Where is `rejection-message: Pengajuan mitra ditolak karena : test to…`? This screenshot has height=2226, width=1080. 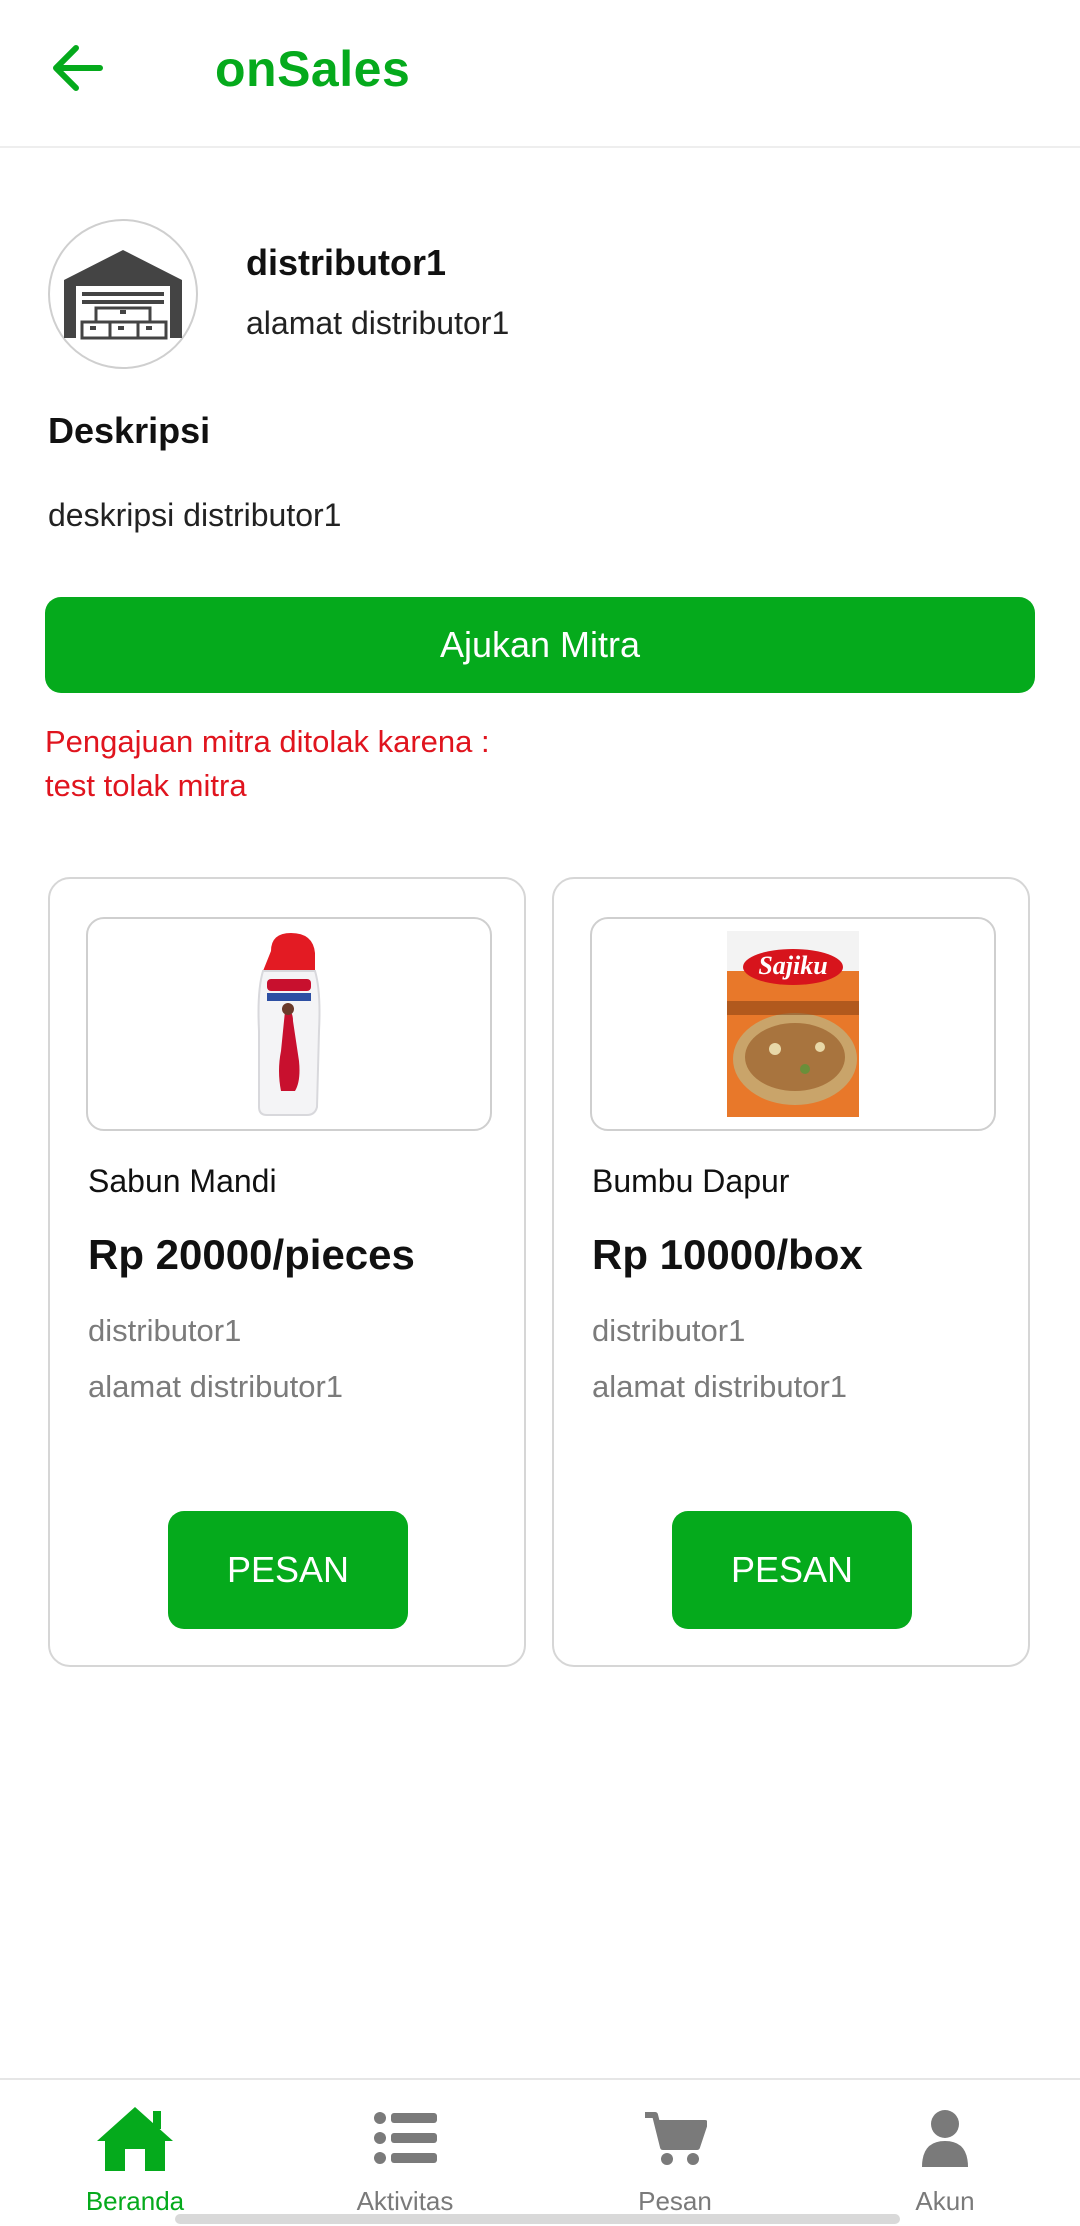 rejection-message: Pengajuan mitra ditolak karena : test to… is located at coordinates (395, 764).